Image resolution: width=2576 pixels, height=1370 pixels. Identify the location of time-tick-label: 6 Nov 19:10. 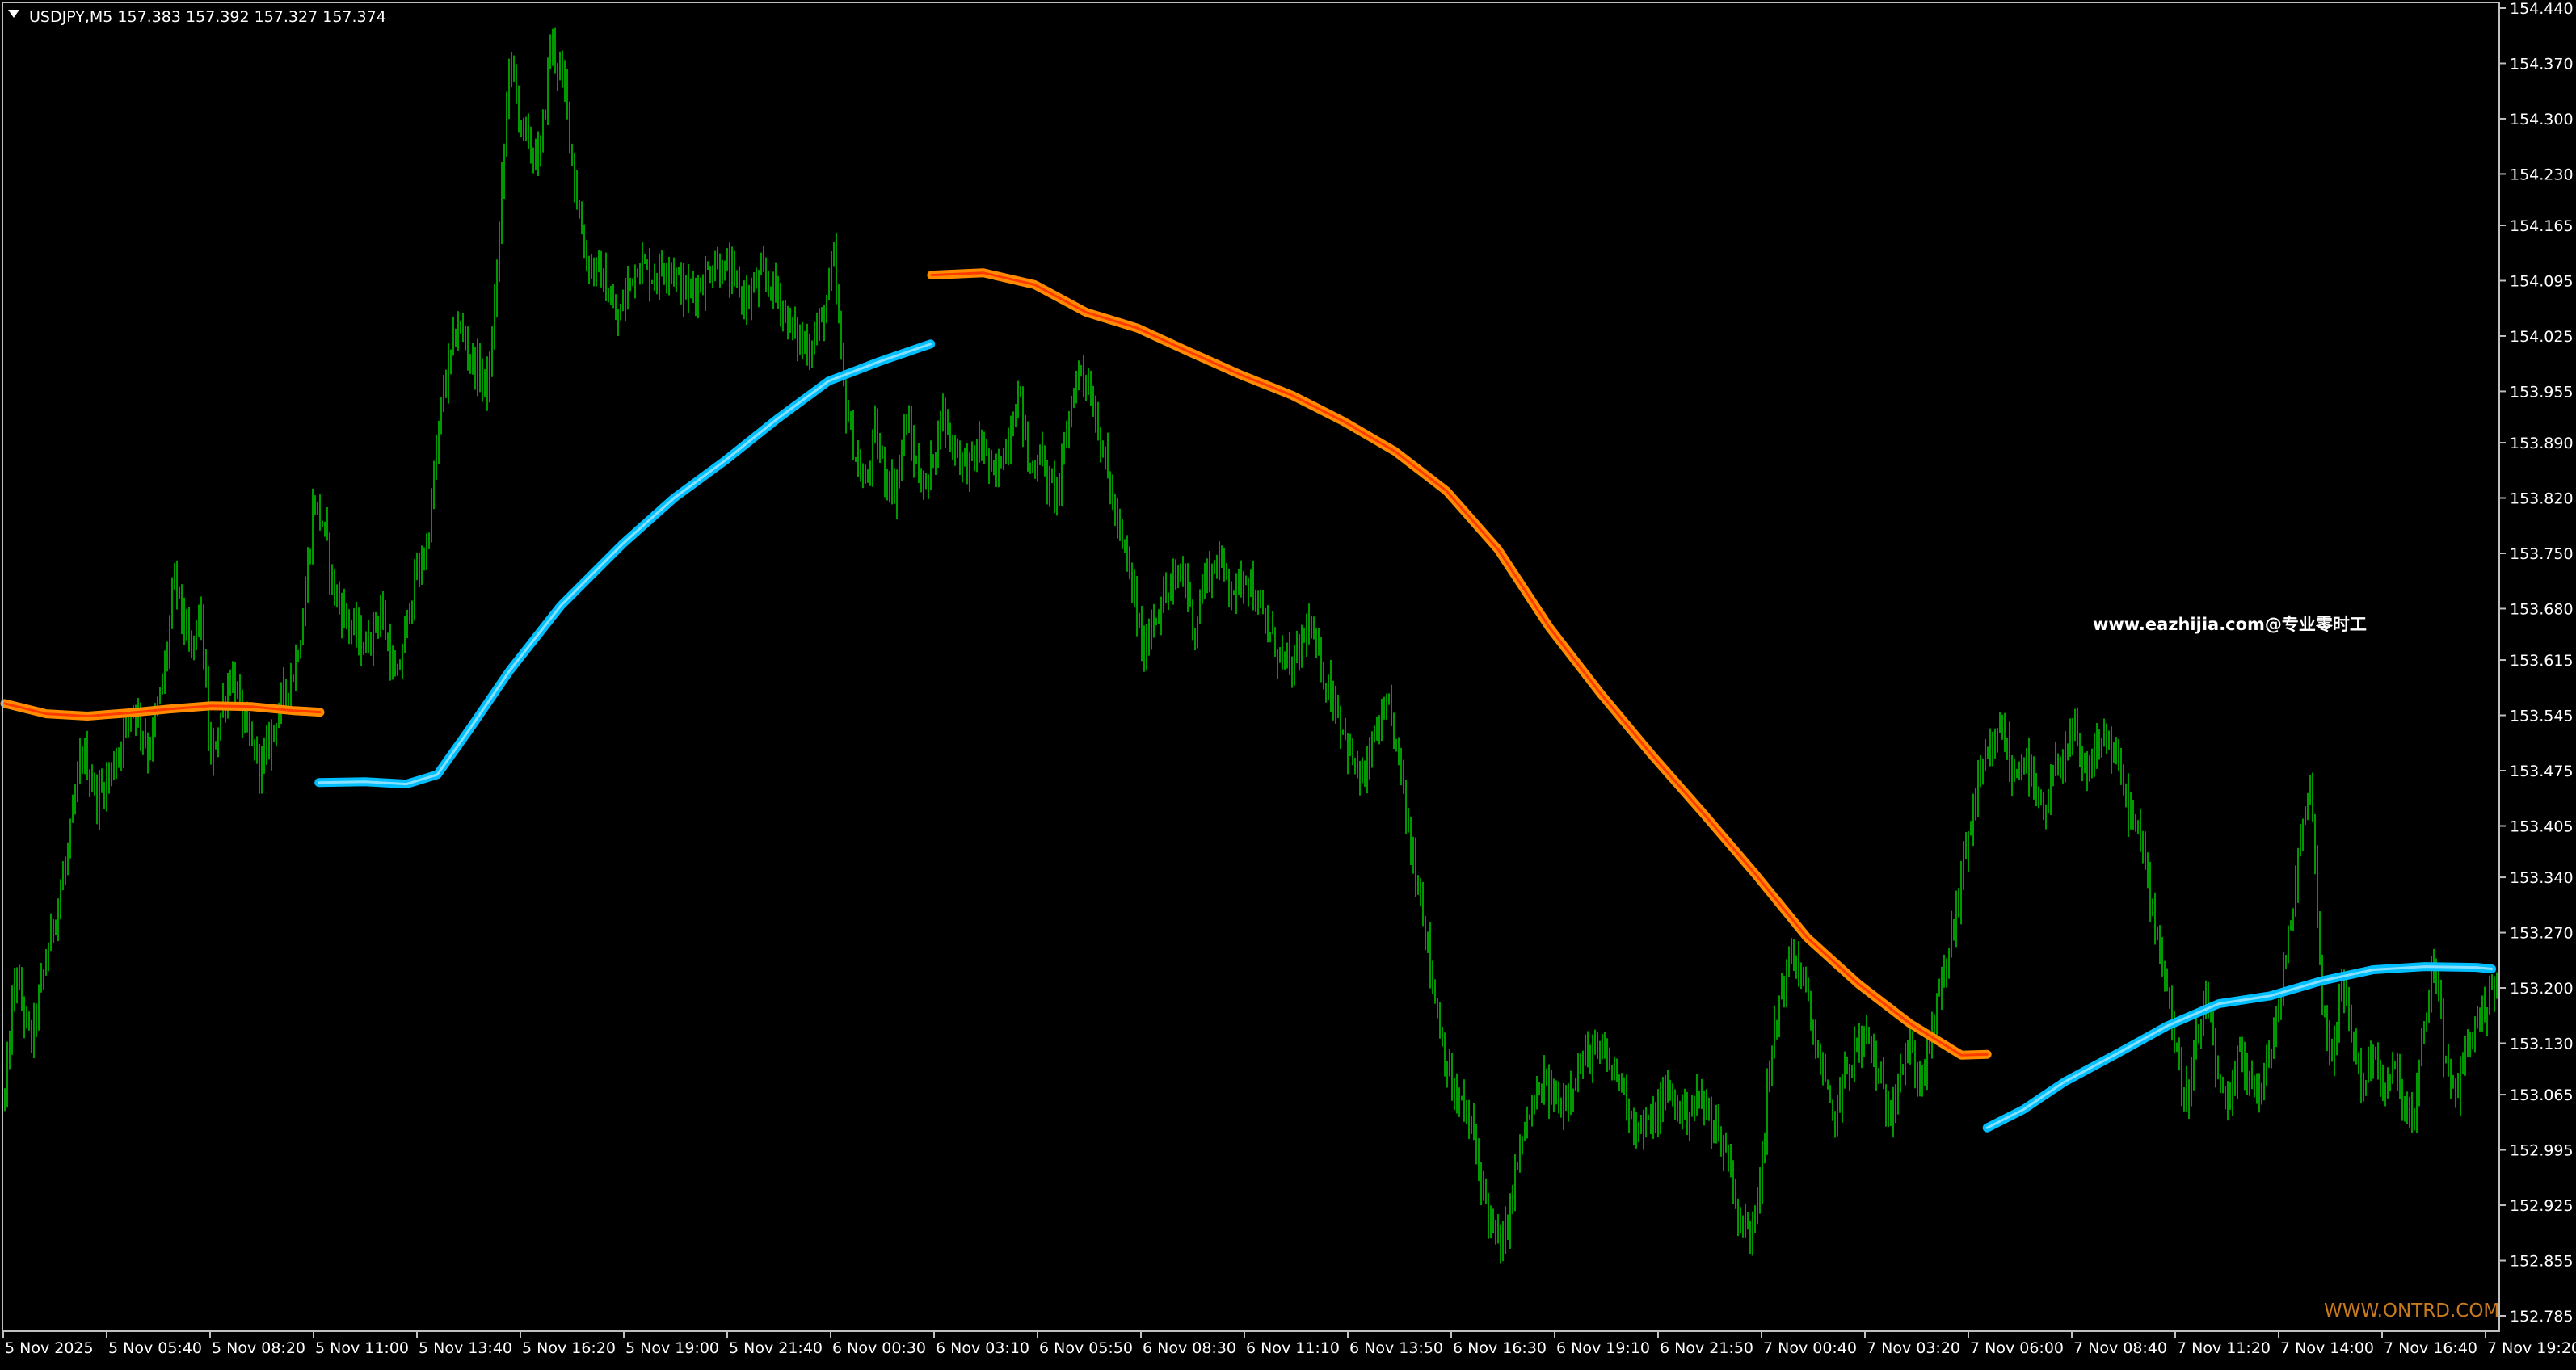
(1603, 1348).